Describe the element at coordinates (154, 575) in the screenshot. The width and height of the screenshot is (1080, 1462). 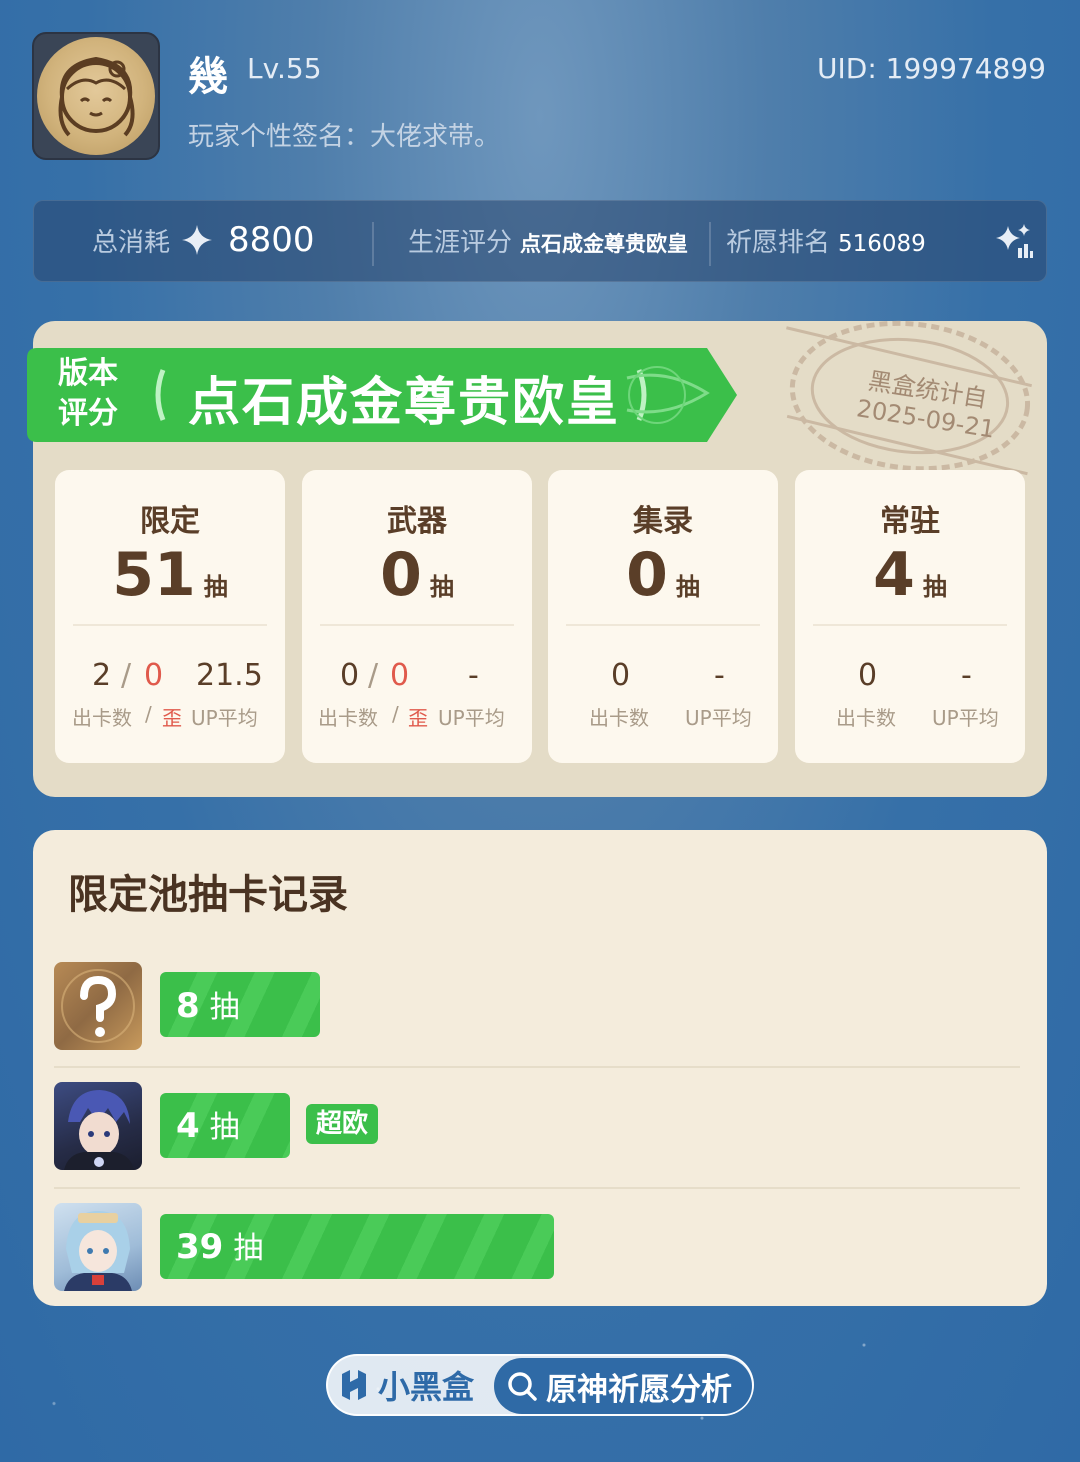
I see `pool-count-number: 51` at that location.